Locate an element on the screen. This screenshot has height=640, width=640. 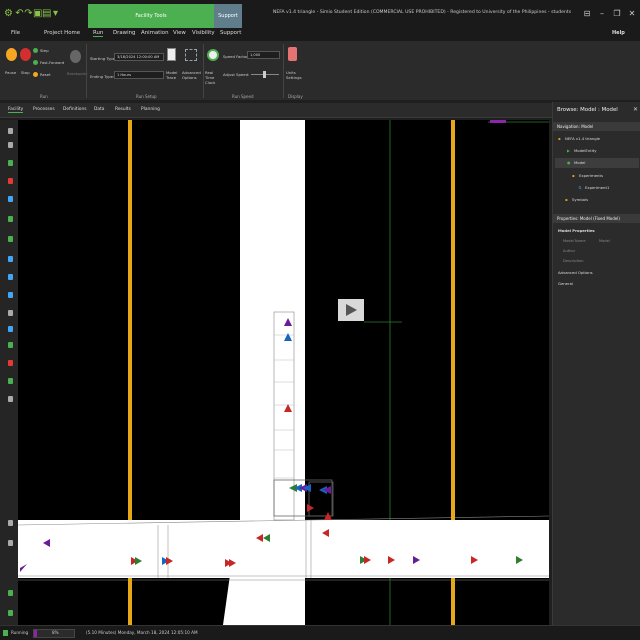
description-label: Description is located at coordinates (573, 261).